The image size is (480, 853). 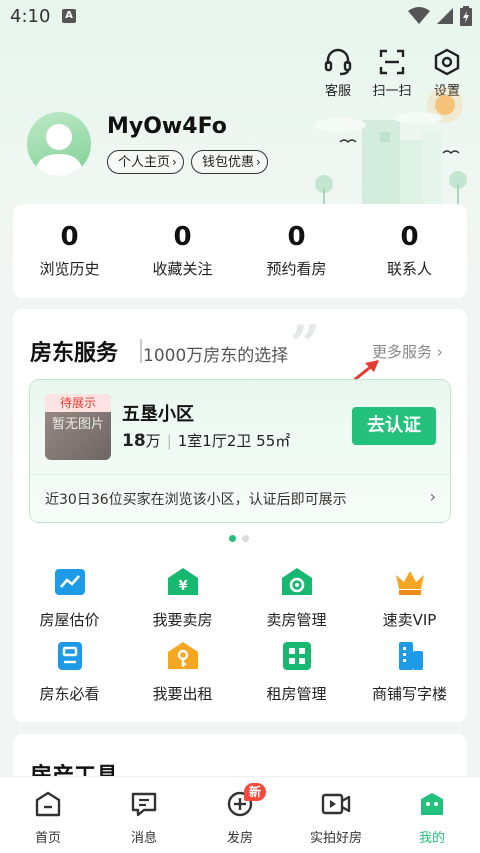 What do you see at coordinates (77, 424) in the screenshot?
I see `no-image-placeholder: 暂无图片` at bounding box center [77, 424].